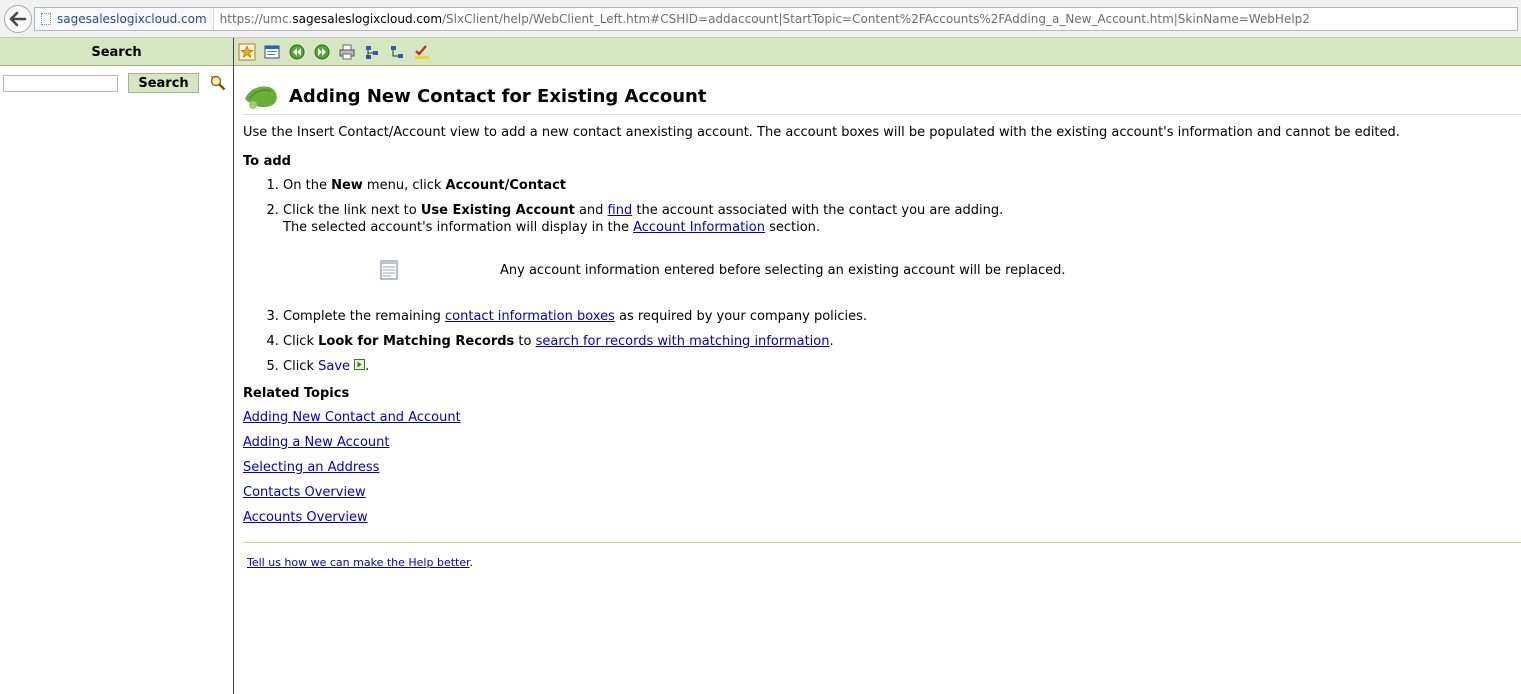  Describe the element at coordinates (389, 270) in the screenshot. I see `note-icon` at that location.